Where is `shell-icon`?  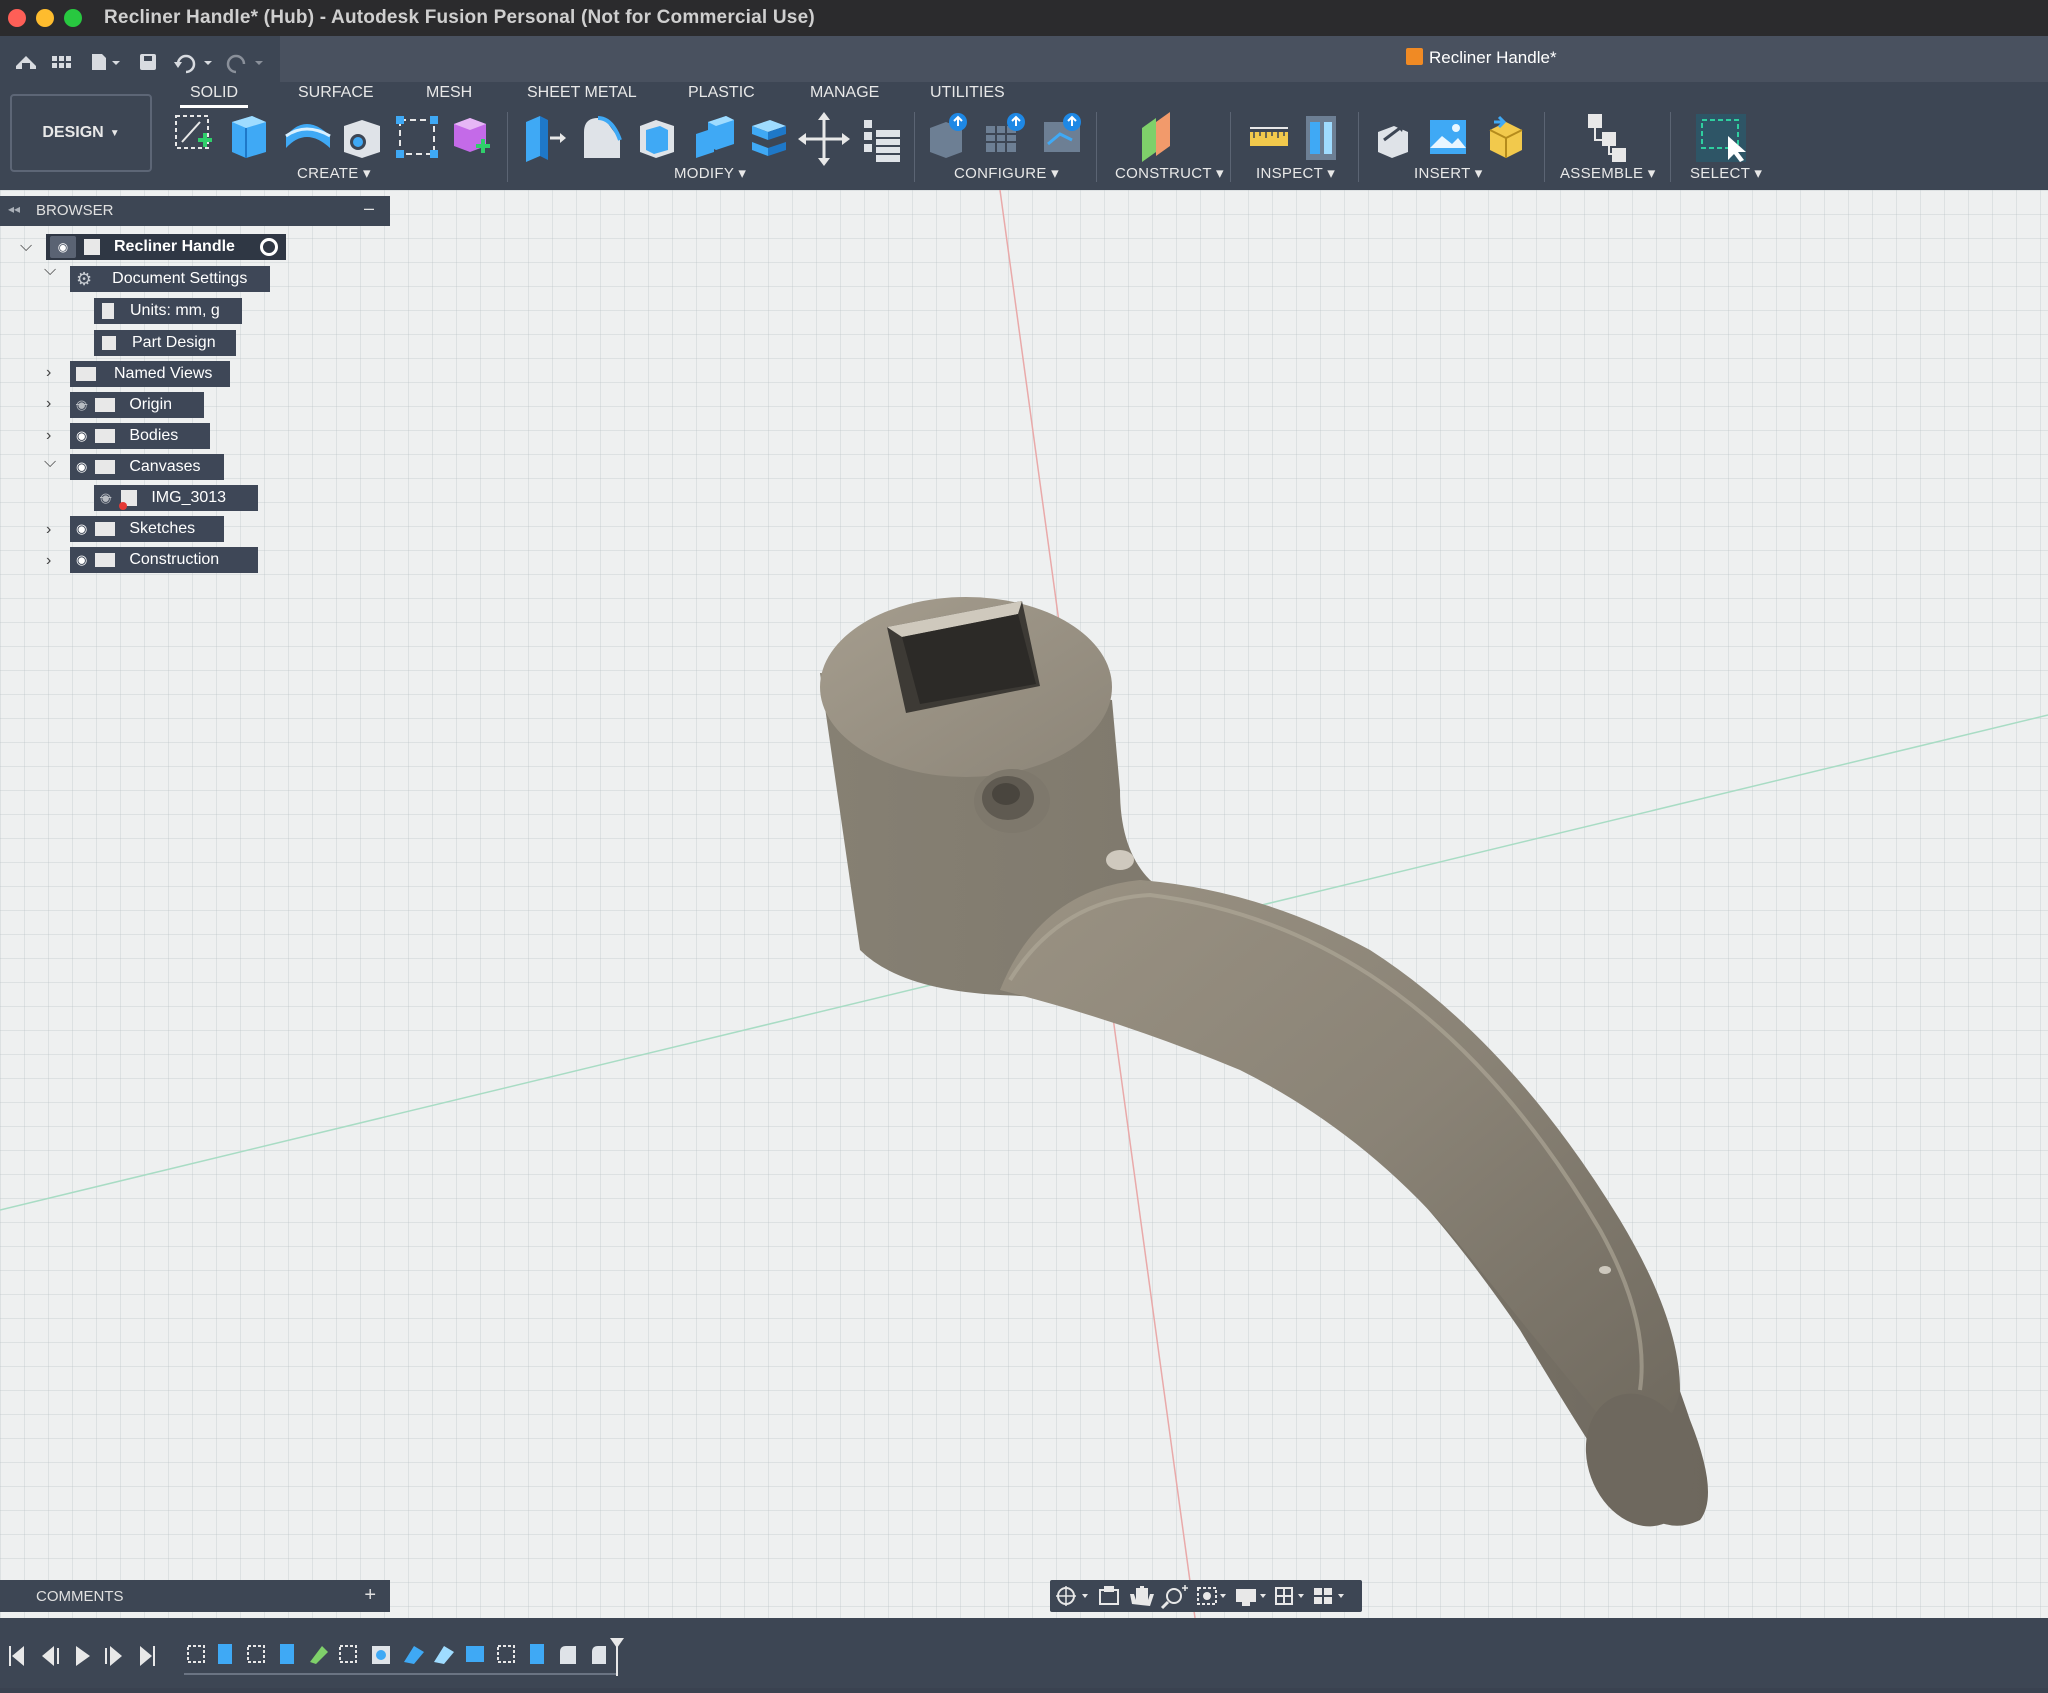
shell-icon is located at coordinates (657, 139).